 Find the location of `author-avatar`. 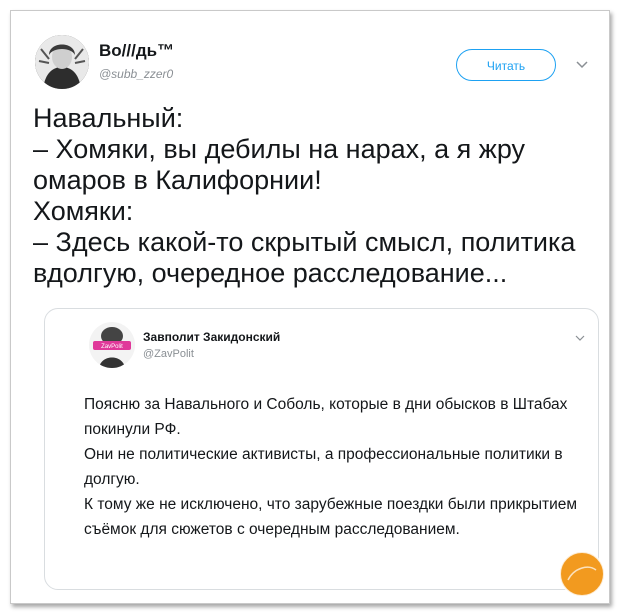

author-avatar is located at coordinates (62, 62).